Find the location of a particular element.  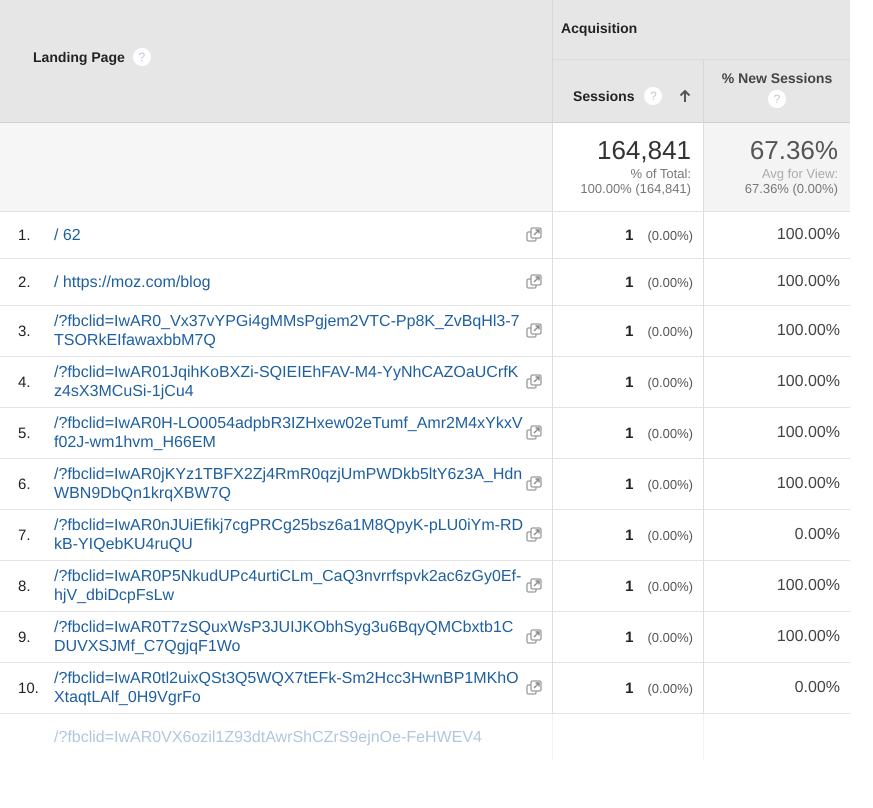

row-number: 10. is located at coordinates (29, 688).